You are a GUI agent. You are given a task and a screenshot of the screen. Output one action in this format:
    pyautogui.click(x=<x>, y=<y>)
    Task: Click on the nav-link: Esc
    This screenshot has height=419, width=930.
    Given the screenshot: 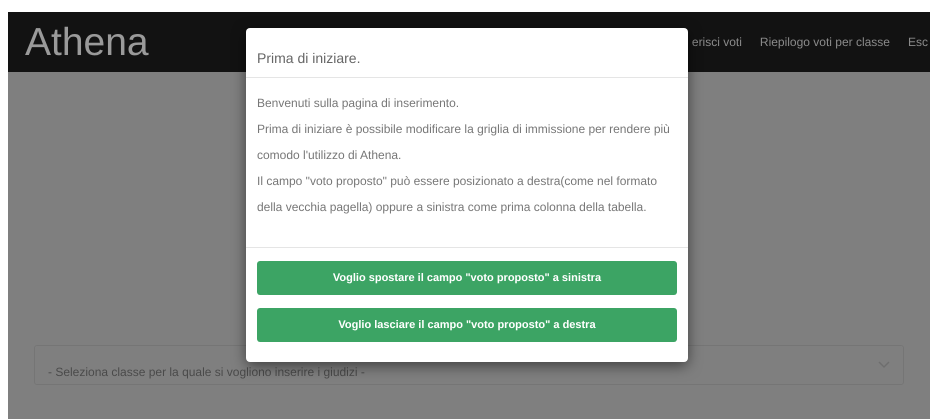 What is the action you would take?
    pyautogui.click(x=918, y=42)
    